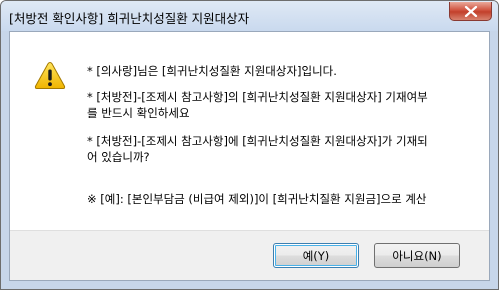 The width and height of the screenshot is (499, 290). I want to click on title-bar: [처방전 확인사항] 희귀난치성질환 지원대상자, so click(249, 16).